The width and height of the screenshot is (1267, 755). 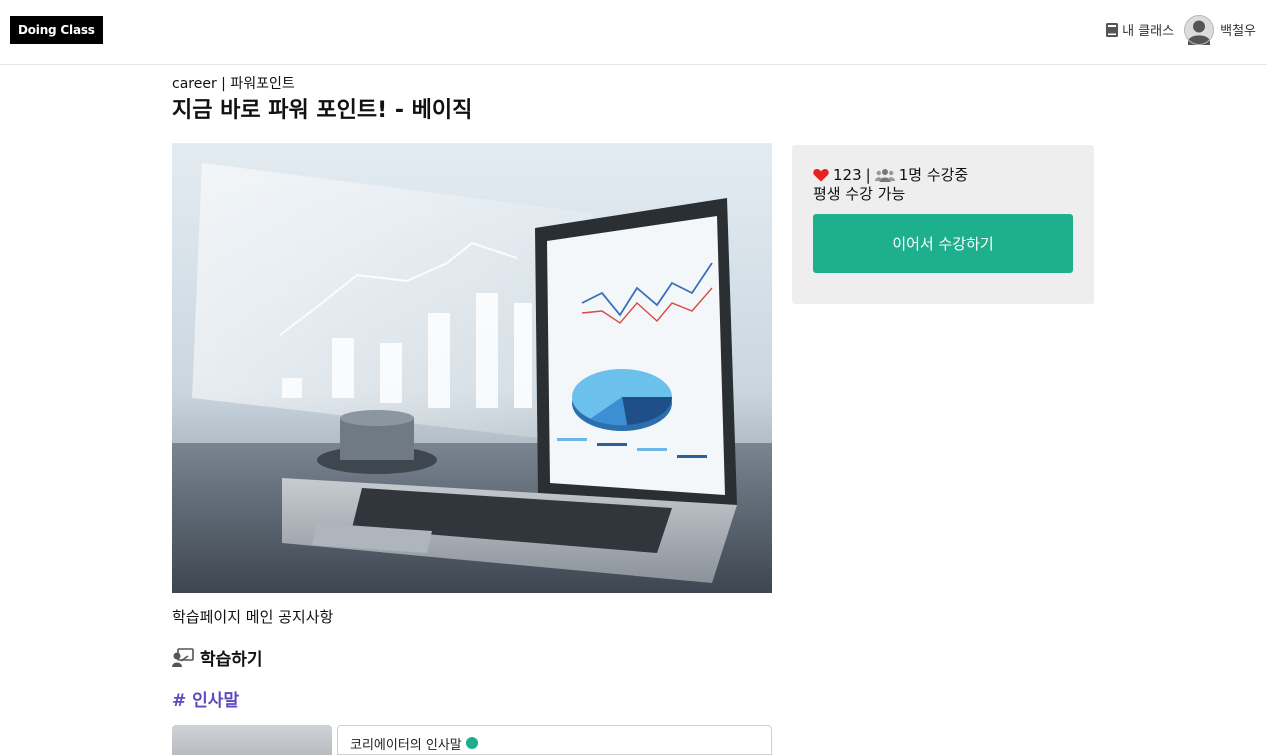 I want to click on enrolled-count: 1명 수강중, so click(x=933, y=175).